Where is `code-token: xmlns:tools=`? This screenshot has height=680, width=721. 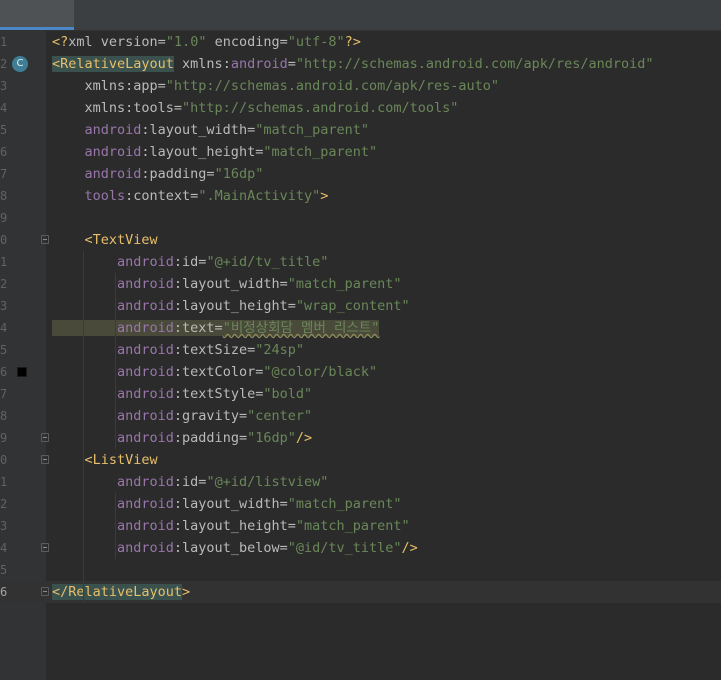
code-token: xmlns:tools= is located at coordinates (117, 108).